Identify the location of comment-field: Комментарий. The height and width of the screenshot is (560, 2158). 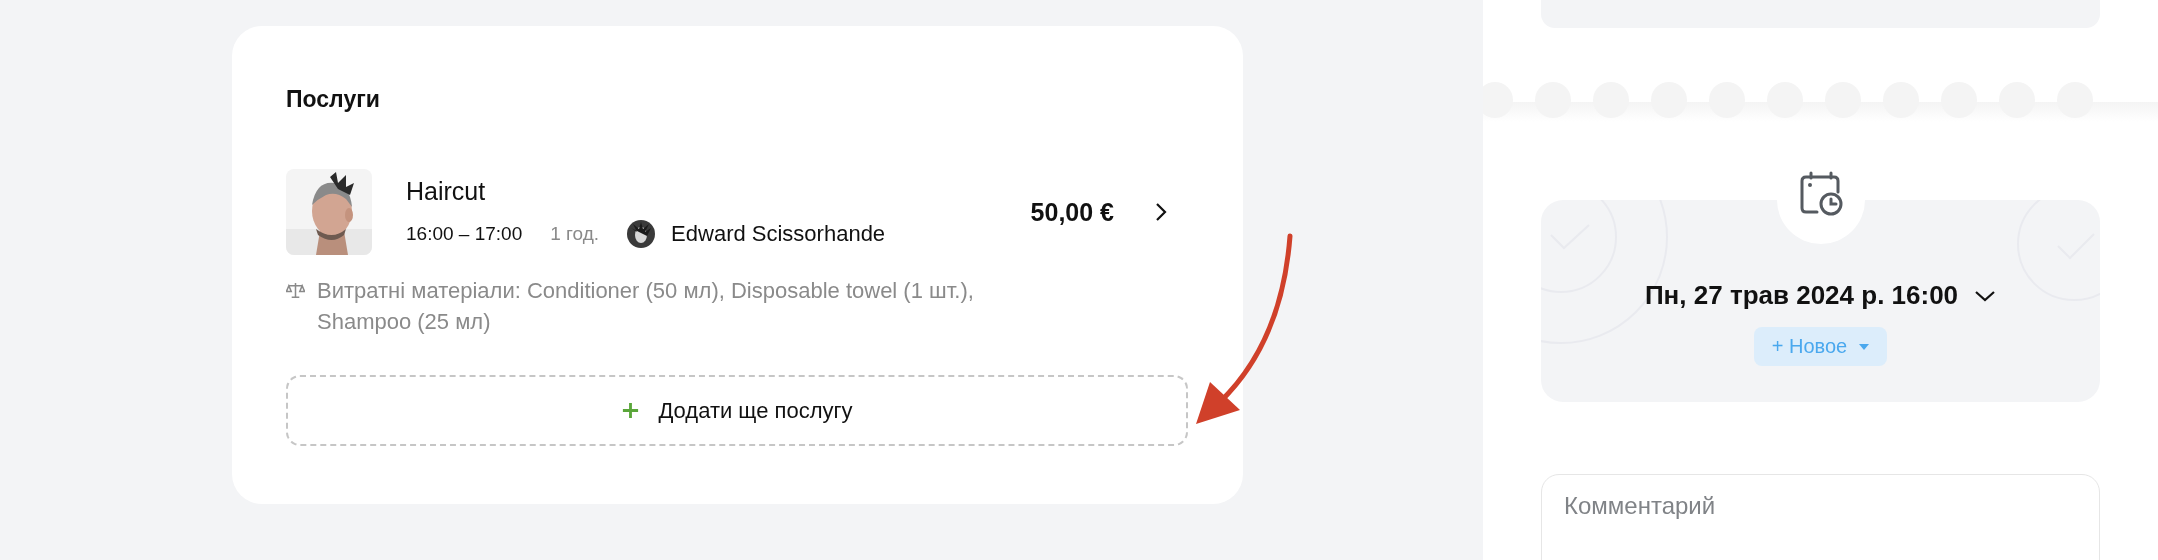
(1820, 517).